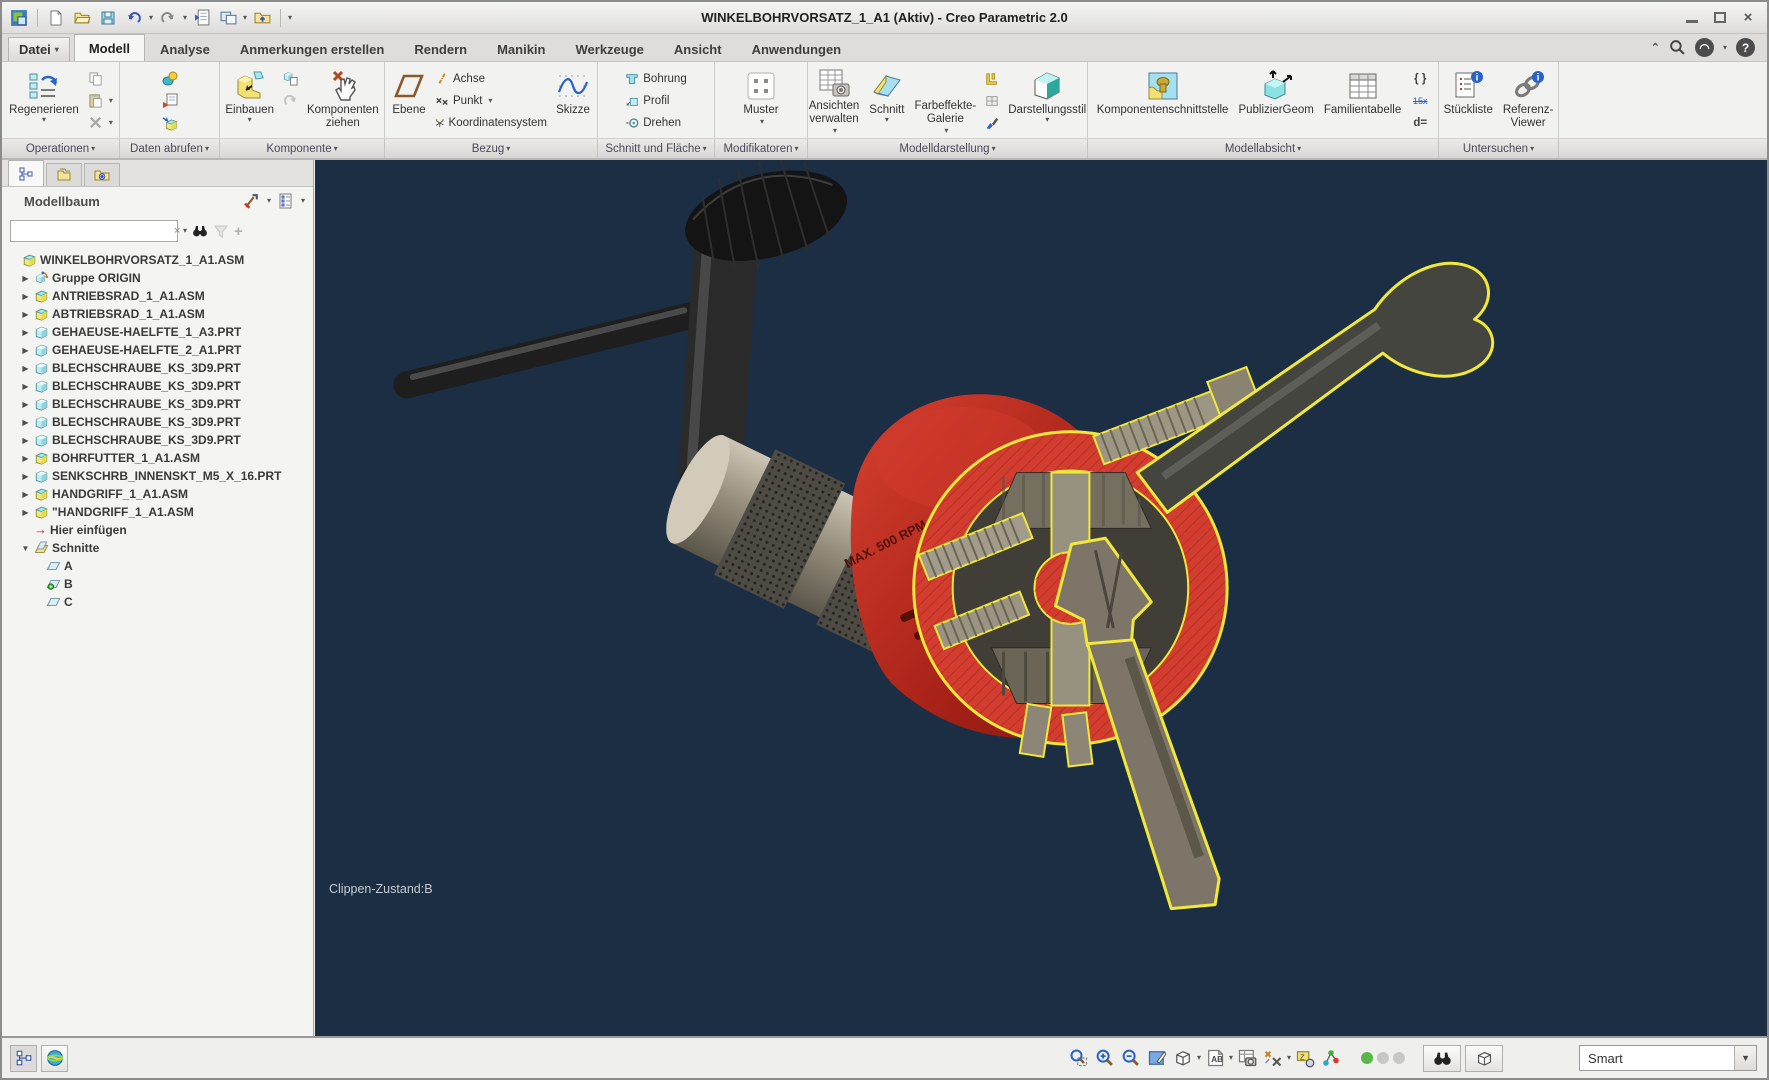  Describe the element at coordinates (312, 49) in the screenshot. I see `tab-anmerkungen: Anmerkungen erstellen` at that location.